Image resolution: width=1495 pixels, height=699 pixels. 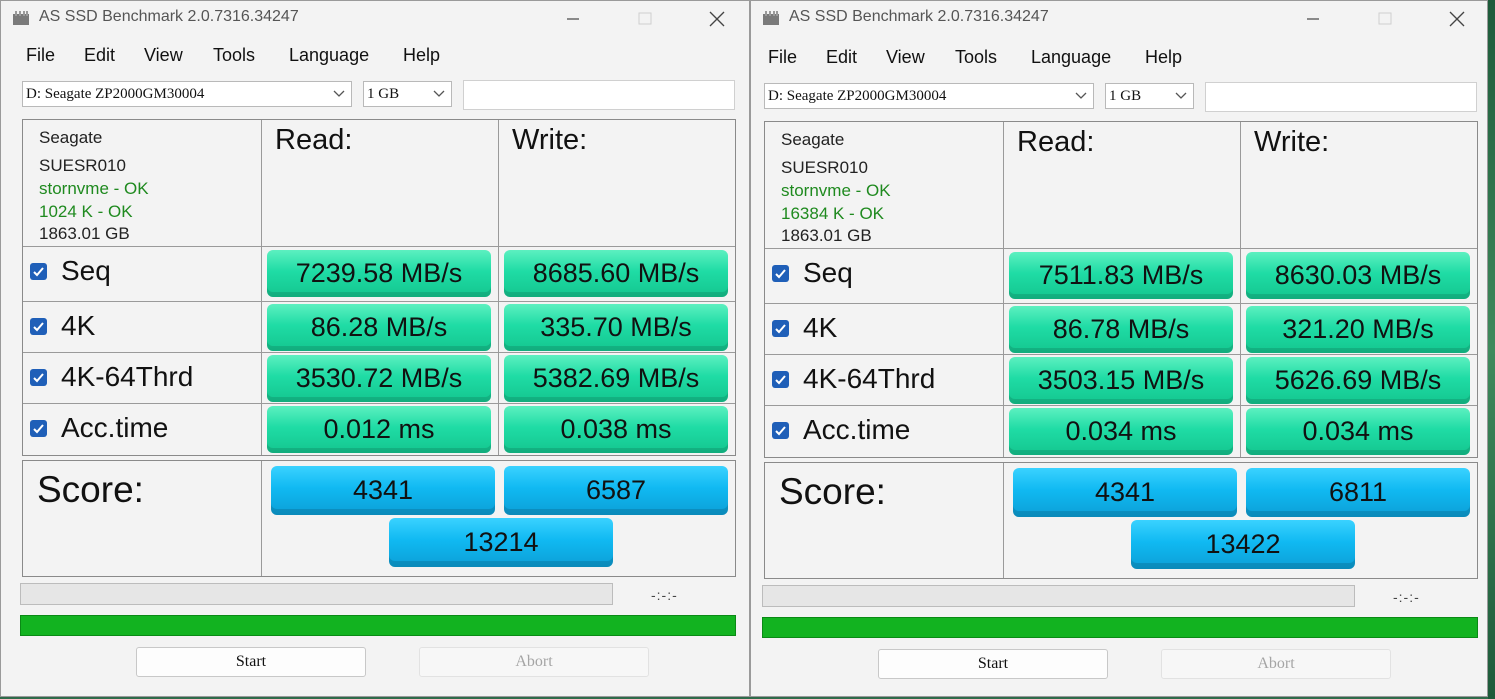 I want to click on size-select-value: 1 GB, so click(x=1125, y=96).